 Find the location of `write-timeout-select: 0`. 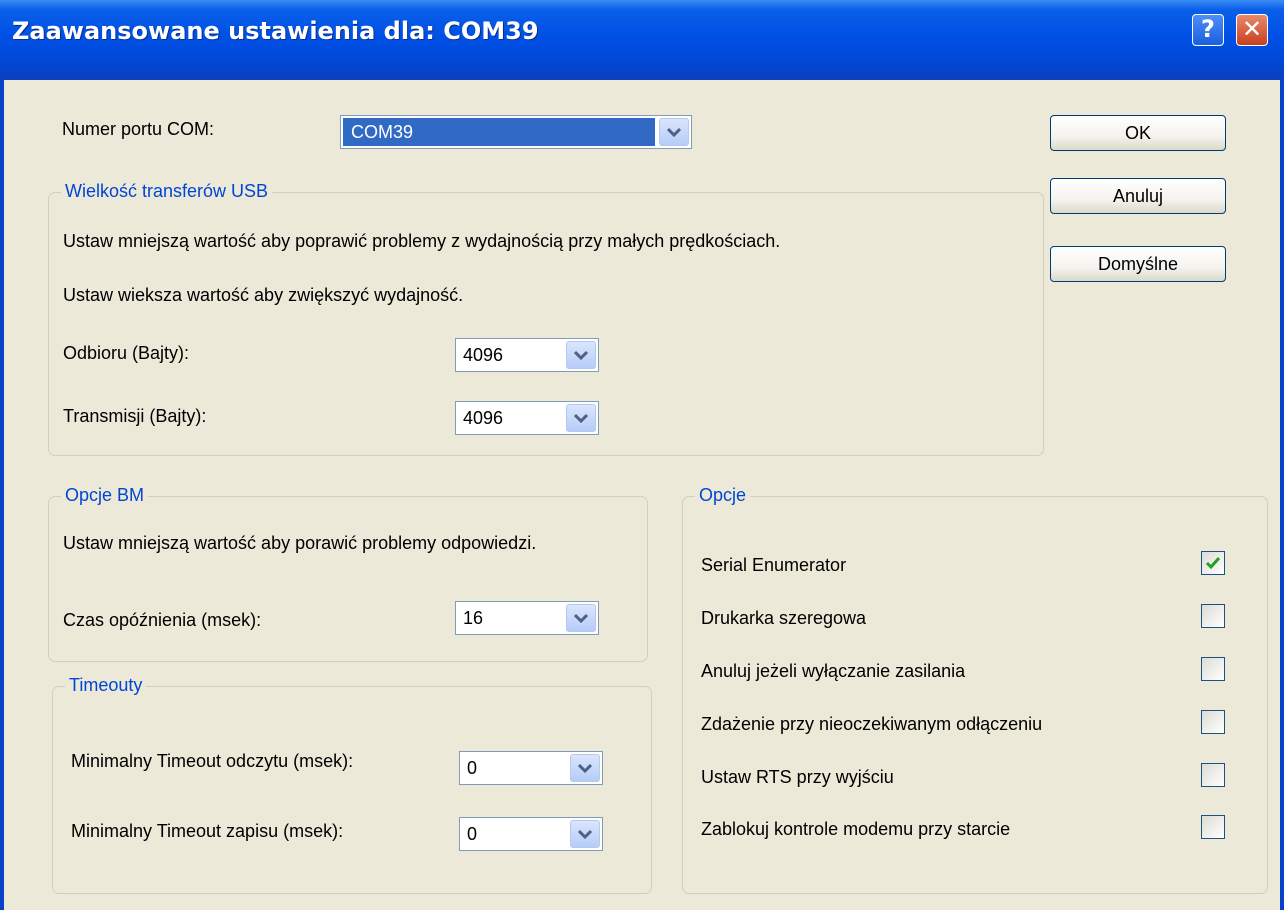

write-timeout-select: 0 is located at coordinates (531, 834).